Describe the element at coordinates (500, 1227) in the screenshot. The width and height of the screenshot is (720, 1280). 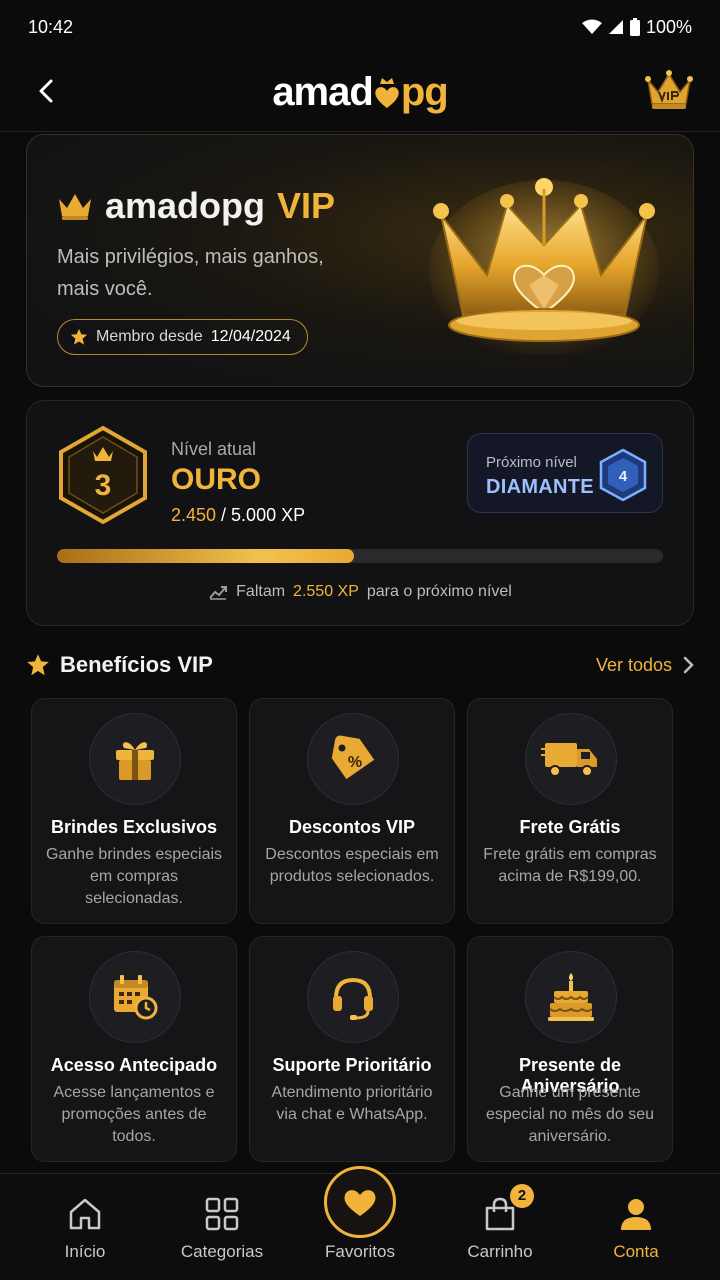
I see `nav-item-carrinho: 2 Carrinho` at that location.